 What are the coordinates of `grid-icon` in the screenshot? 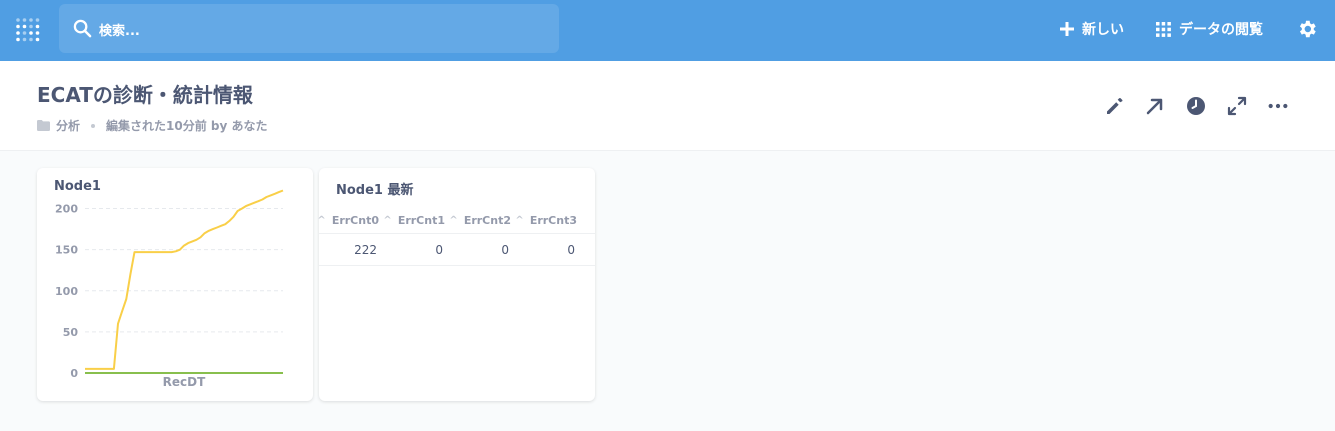 It's located at (1163, 29).